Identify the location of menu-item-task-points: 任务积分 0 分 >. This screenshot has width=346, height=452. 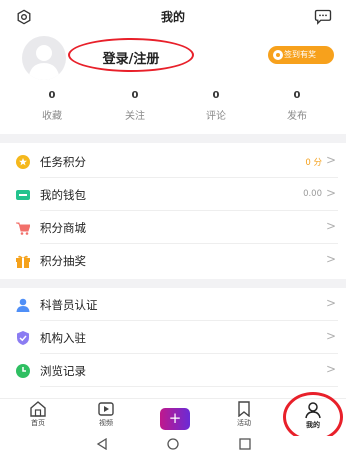
(175, 161).